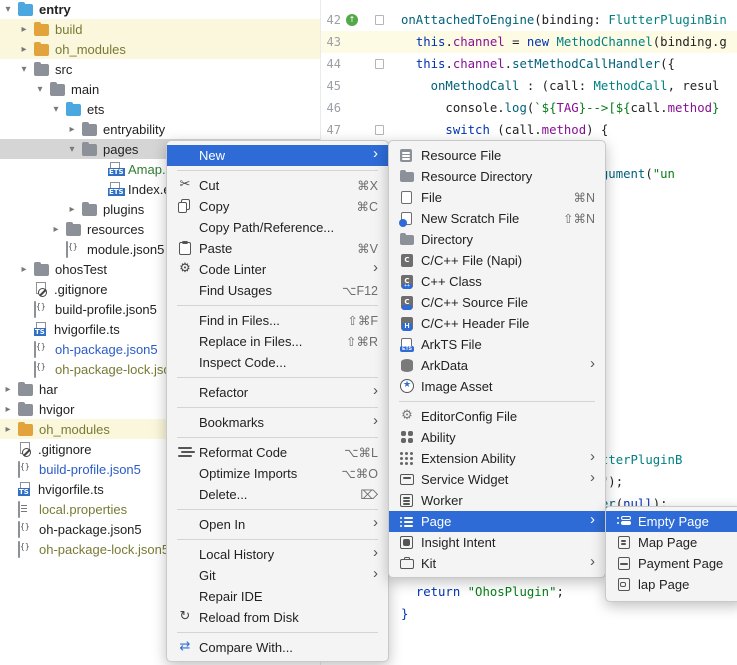 The height and width of the screenshot is (665, 737). Describe the element at coordinates (497, 458) in the screenshot. I see `menu-item-extension-ability: Extension Ability ›` at that location.